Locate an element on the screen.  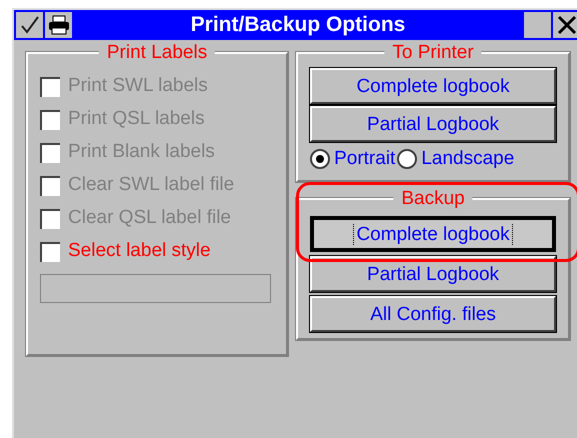
checkbox-label: Print QSL labels is located at coordinates (136, 119).